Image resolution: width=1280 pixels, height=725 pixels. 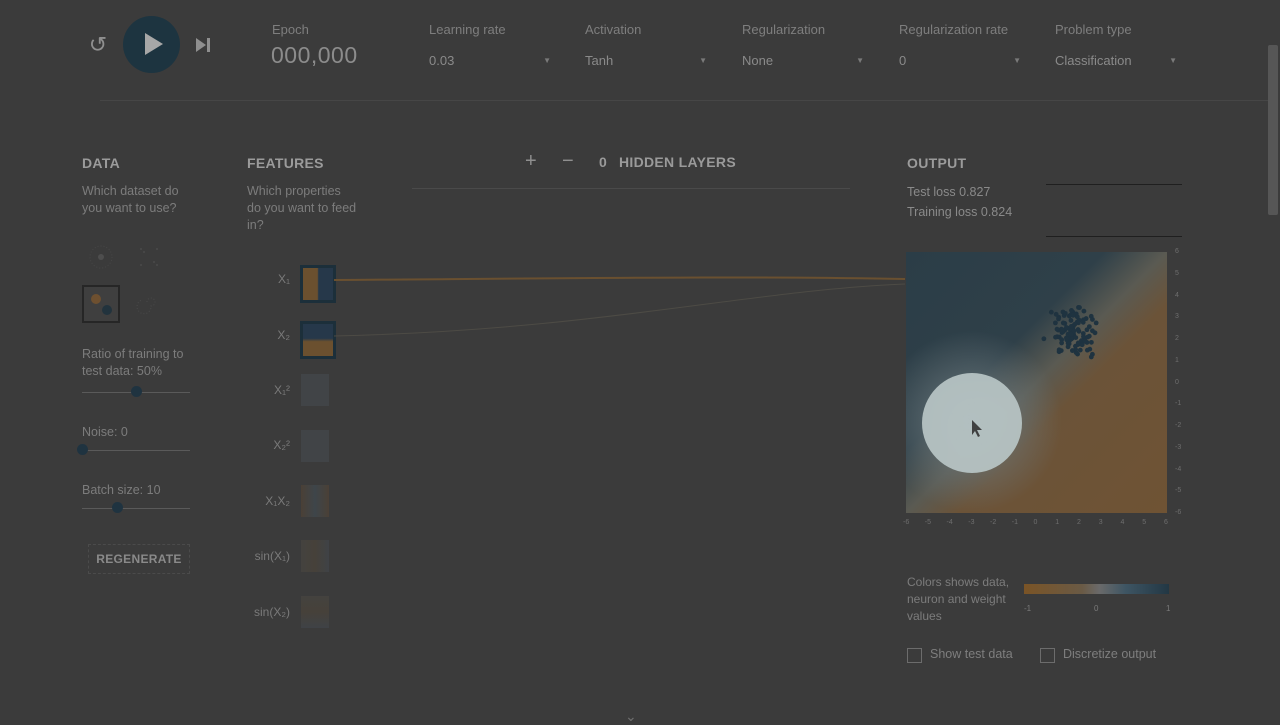 What do you see at coordinates (631, 716) in the screenshot?
I see `chevron-down-icon: ⌄` at bounding box center [631, 716].